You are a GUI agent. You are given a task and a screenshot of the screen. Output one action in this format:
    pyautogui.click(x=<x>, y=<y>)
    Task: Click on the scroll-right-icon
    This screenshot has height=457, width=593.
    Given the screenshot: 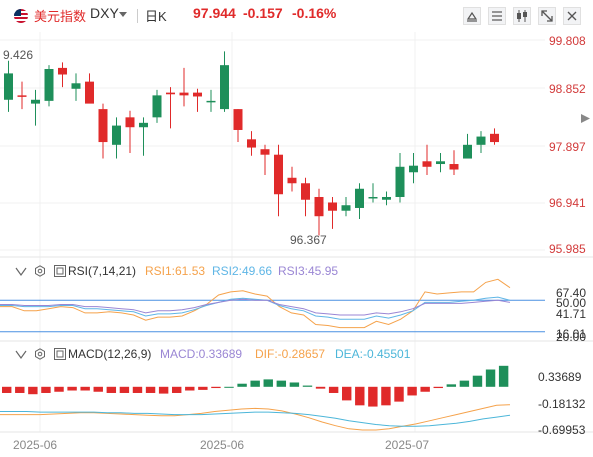 What is the action you would take?
    pyautogui.click(x=585, y=117)
    